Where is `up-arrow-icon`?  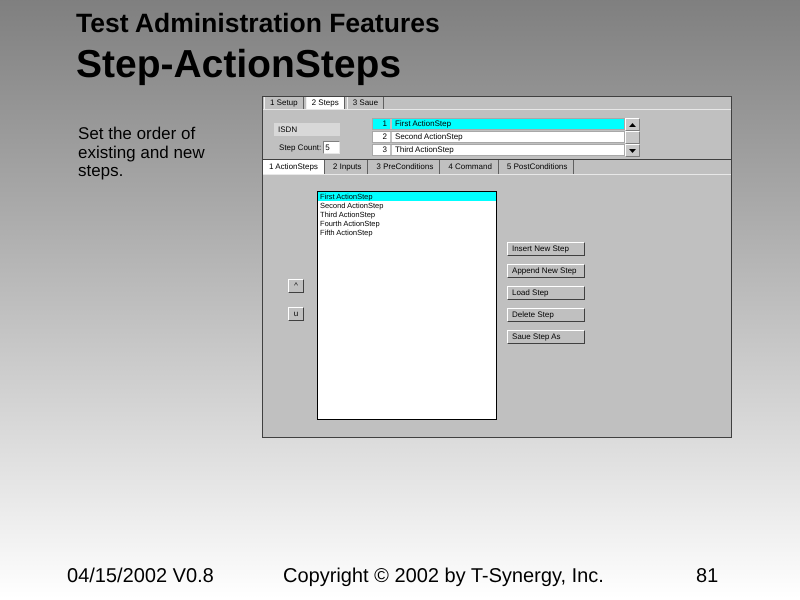
up-arrow-icon is located at coordinates (632, 124).